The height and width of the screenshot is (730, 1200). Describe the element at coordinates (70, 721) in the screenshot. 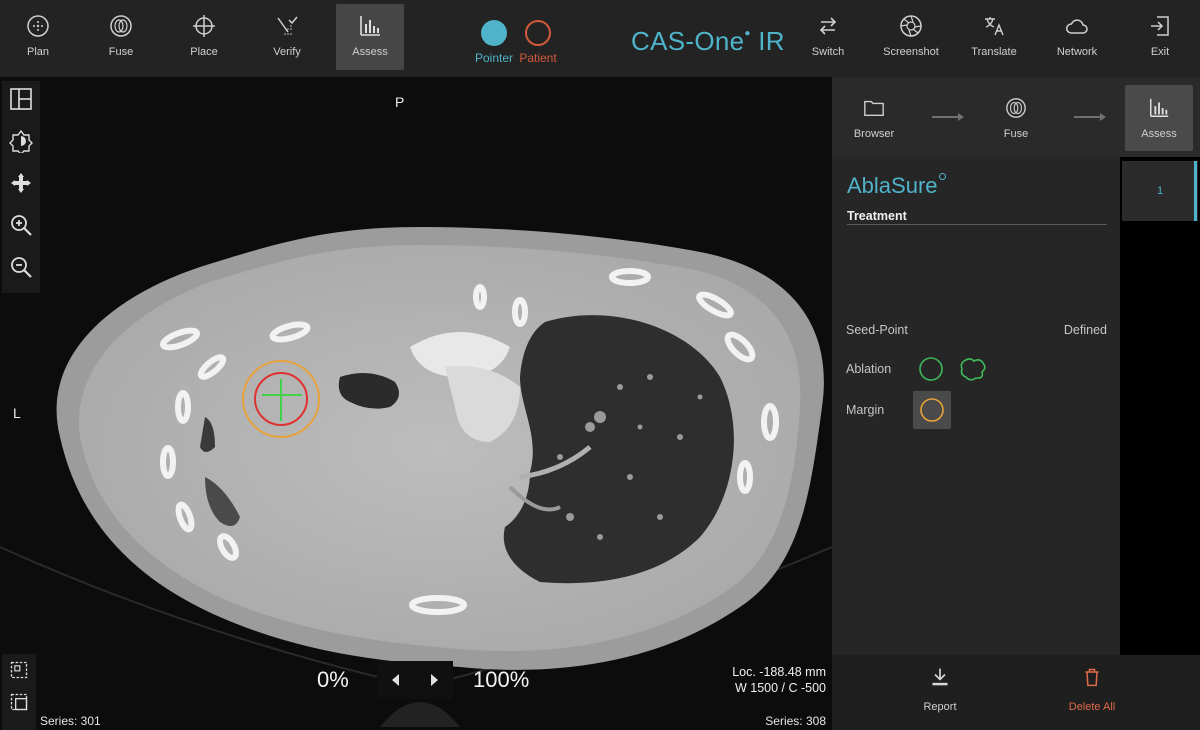

I see `series-left: Series: 301` at that location.